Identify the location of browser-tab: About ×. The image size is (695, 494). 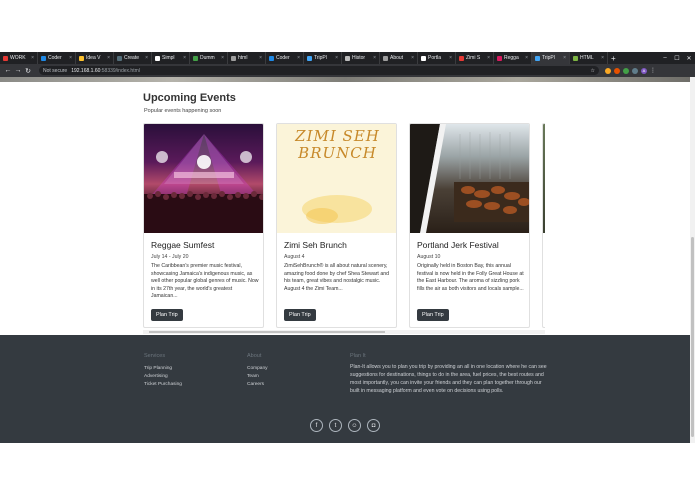
(399, 58).